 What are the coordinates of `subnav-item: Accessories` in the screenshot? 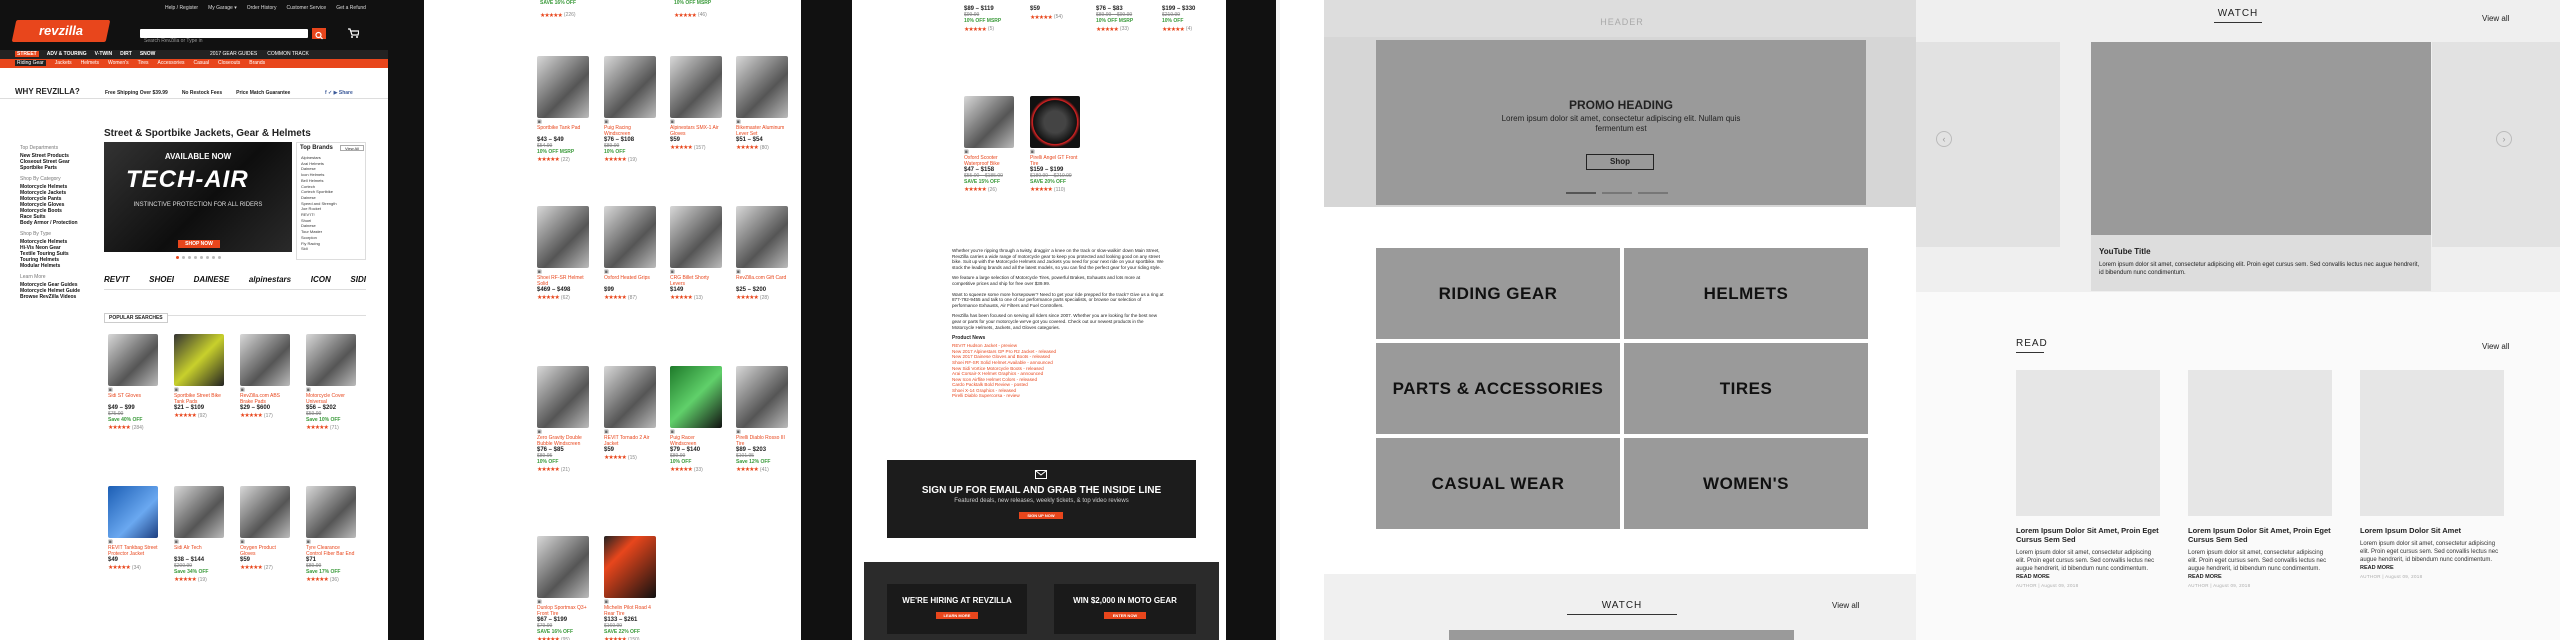 It's located at (171, 63).